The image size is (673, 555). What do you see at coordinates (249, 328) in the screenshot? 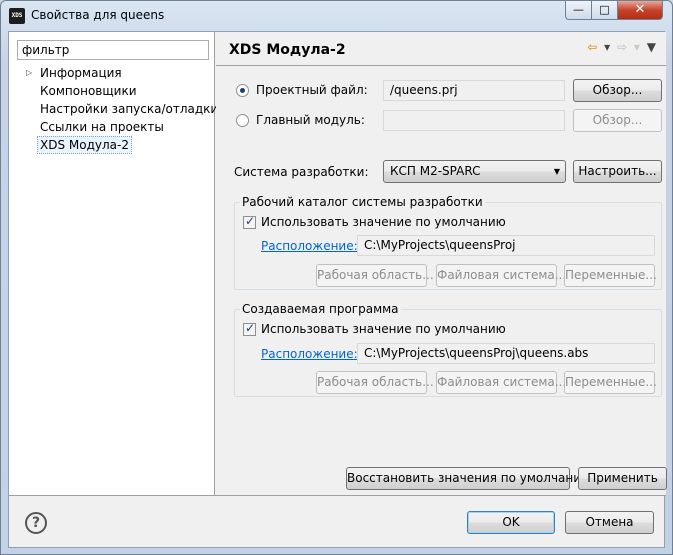
I see `output-default-checkbox` at bounding box center [249, 328].